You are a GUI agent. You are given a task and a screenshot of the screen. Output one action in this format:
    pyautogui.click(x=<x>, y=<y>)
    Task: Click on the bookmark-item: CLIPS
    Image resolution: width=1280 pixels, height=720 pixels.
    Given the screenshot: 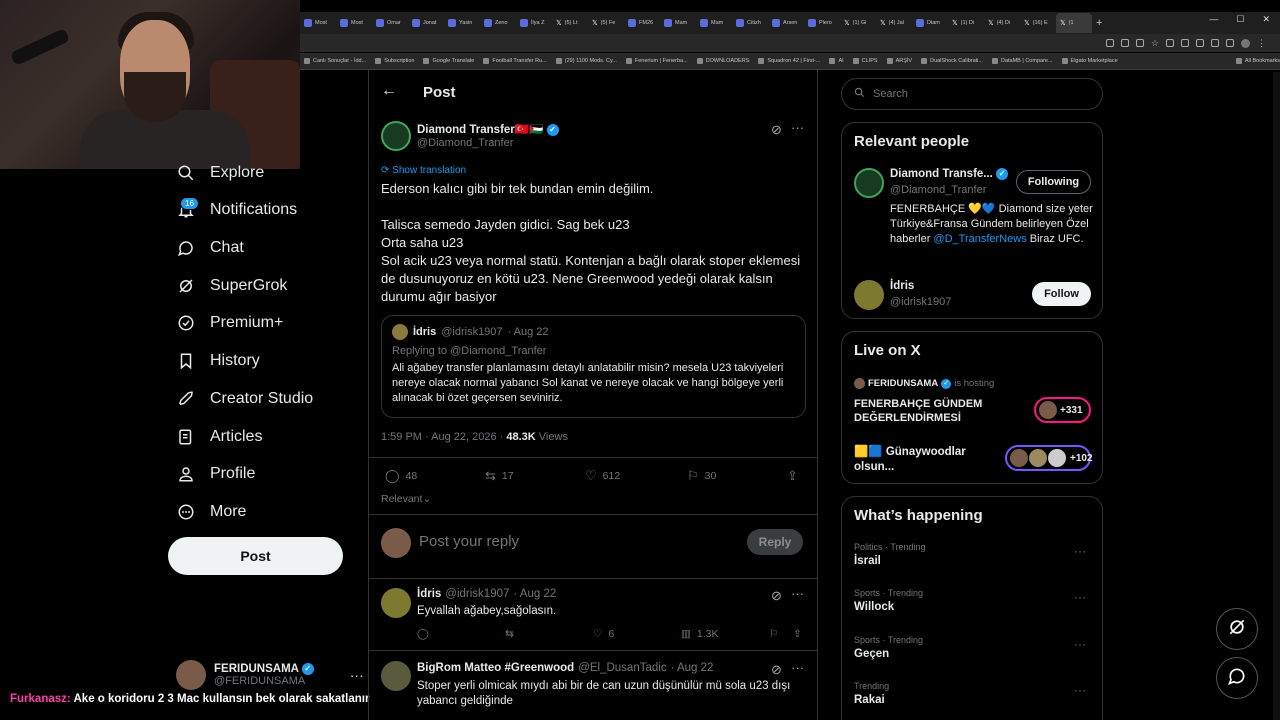 What is the action you would take?
    pyautogui.click(x=865, y=61)
    